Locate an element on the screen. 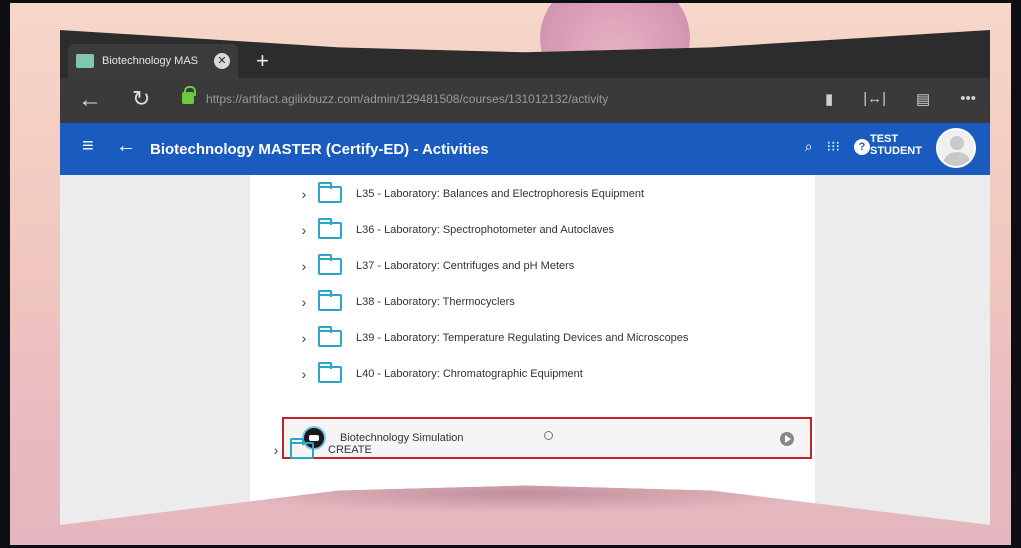  avatar is located at coordinates (956, 148).